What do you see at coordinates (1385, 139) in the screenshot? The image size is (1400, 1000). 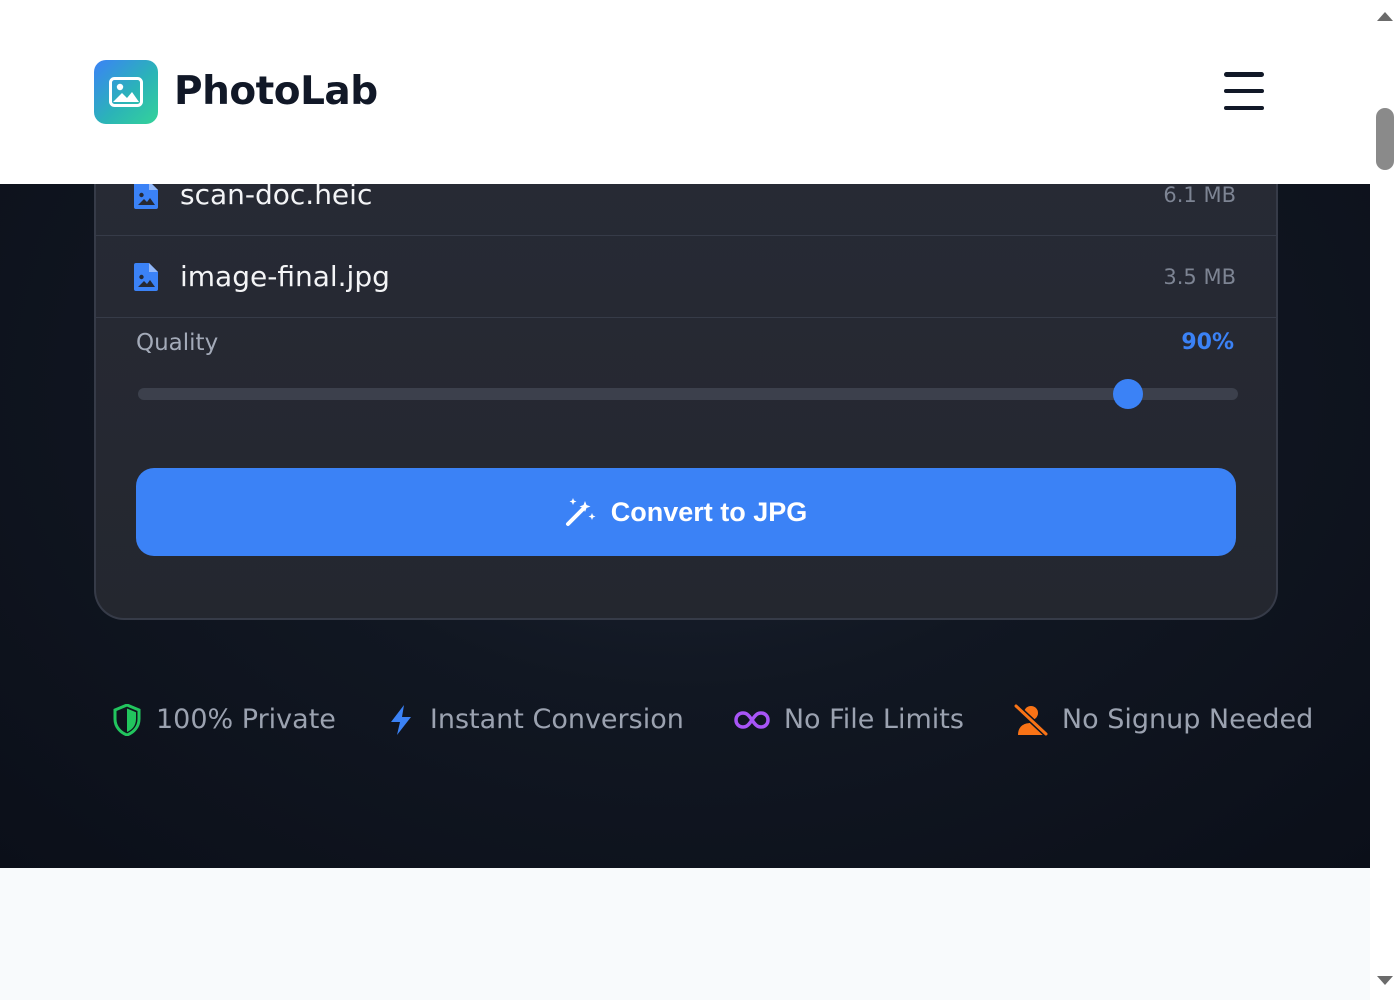 I see `scrollbar-thumb` at bounding box center [1385, 139].